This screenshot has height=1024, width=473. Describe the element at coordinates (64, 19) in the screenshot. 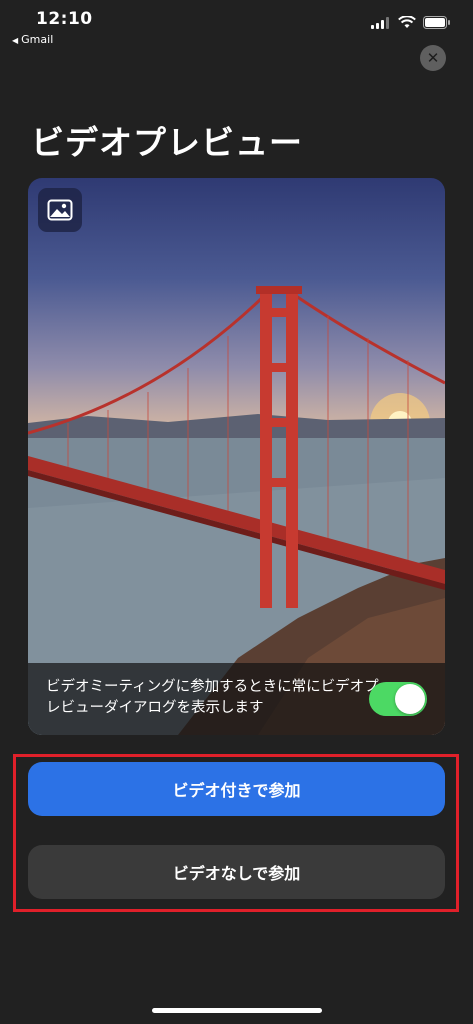

I see `status-time: 12:10` at that location.